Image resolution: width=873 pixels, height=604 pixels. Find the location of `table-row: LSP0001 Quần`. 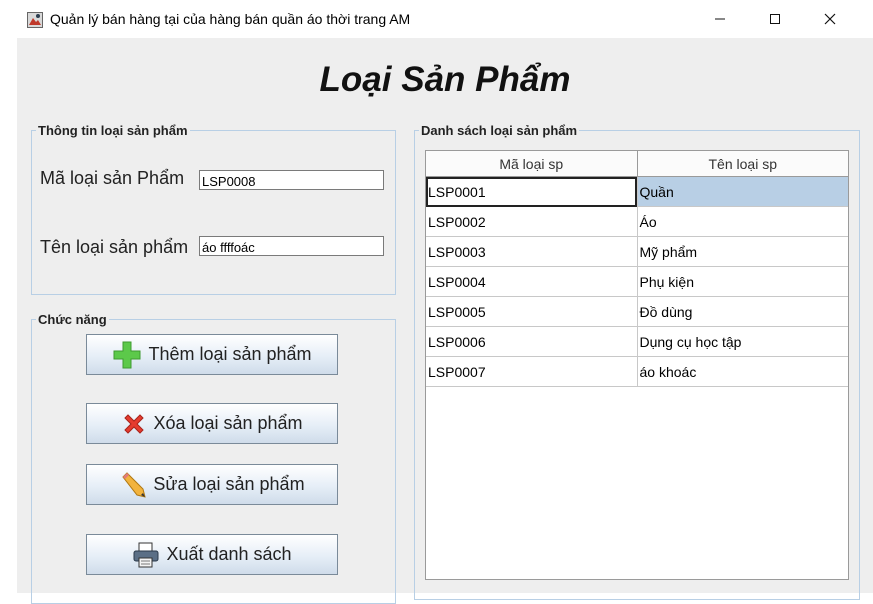

table-row: LSP0001 Quần is located at coordinates (637, 191).